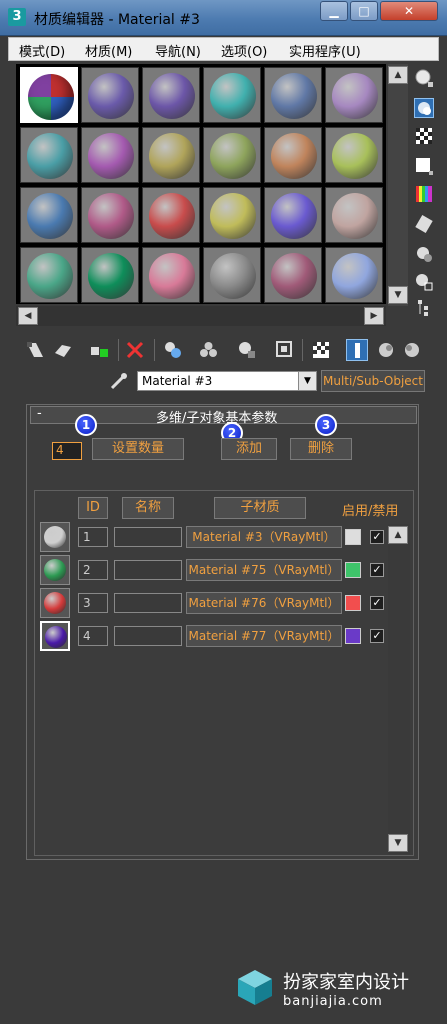 The image size is (447, 1024). What do you see at coordinates (108, 50) in the screenshot?
I see `menu-material: 材质(M)` at bounding box center [108, 50].